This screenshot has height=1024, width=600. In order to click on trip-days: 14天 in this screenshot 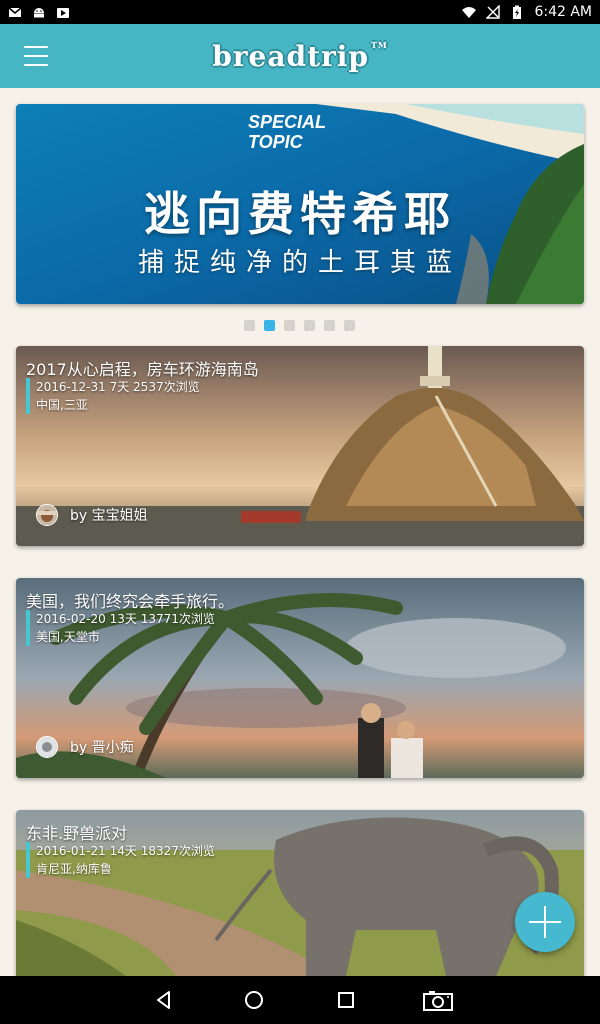, I will do `click(123, 851)`.